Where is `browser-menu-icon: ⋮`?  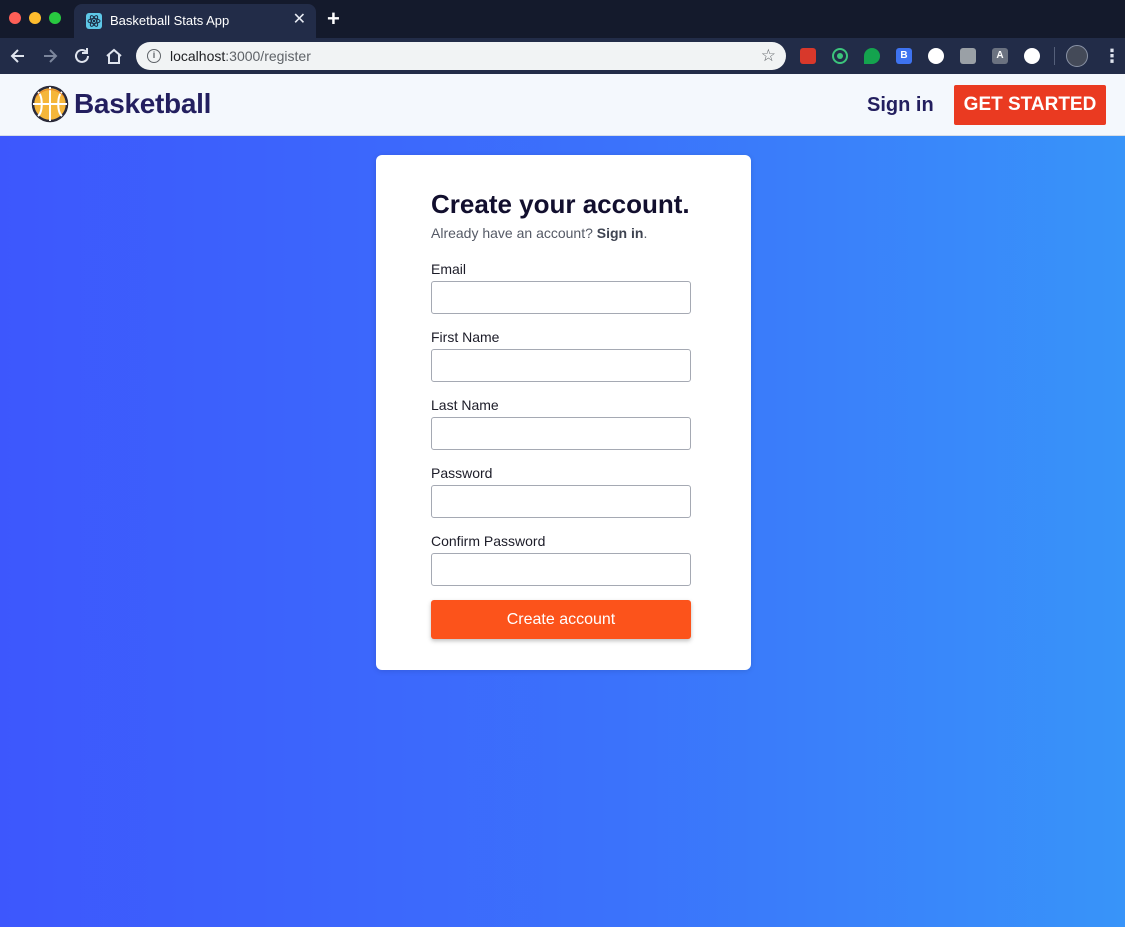
browser-menu-icon: ⋮ is located at coordinates (1112, 56).